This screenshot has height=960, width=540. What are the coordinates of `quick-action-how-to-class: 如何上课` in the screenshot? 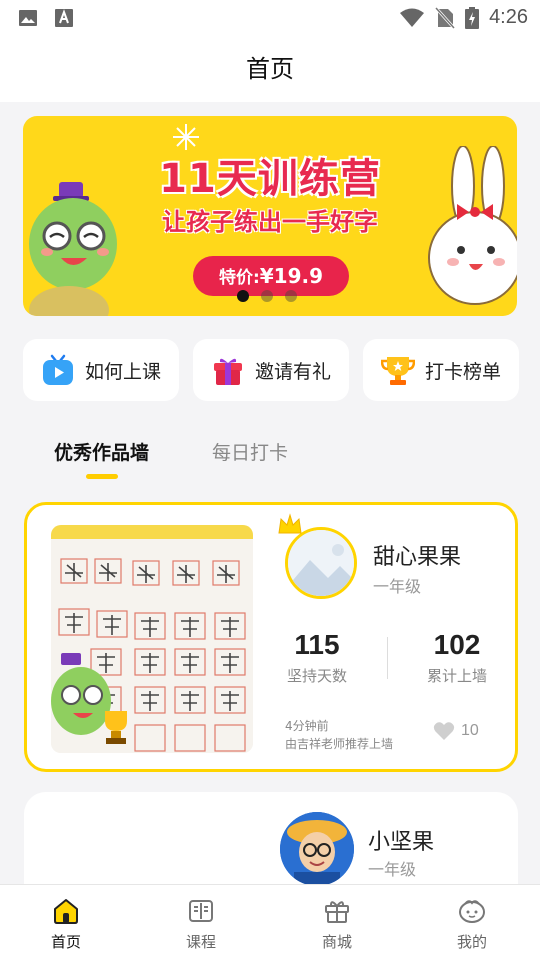 It's located at (101, 370).